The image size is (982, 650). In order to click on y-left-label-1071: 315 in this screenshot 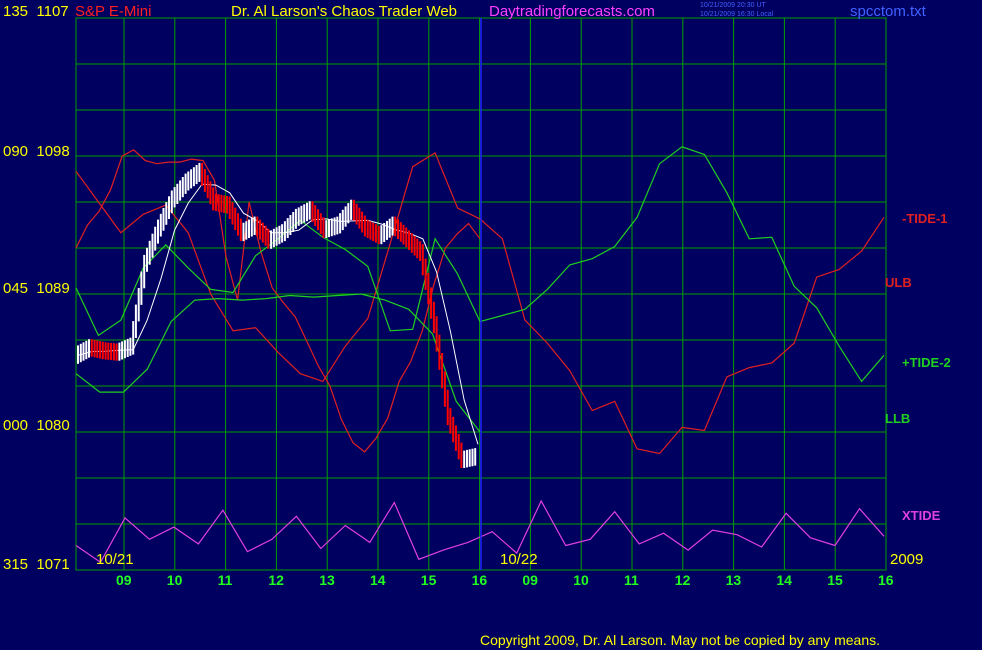, I will do `click(16, 564)`.